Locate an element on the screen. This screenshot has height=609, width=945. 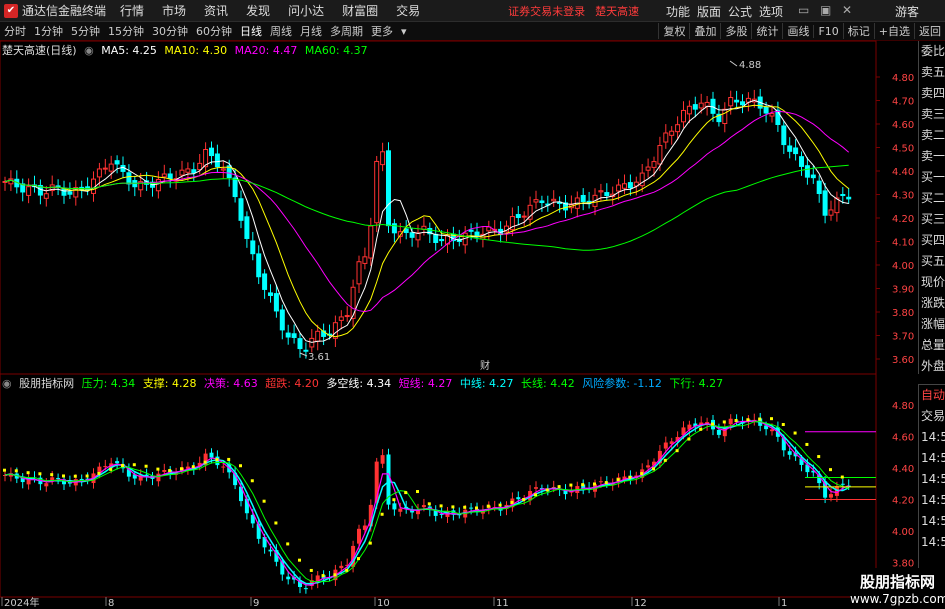
side-item: 卖二 is located at coordinates (932, 135).